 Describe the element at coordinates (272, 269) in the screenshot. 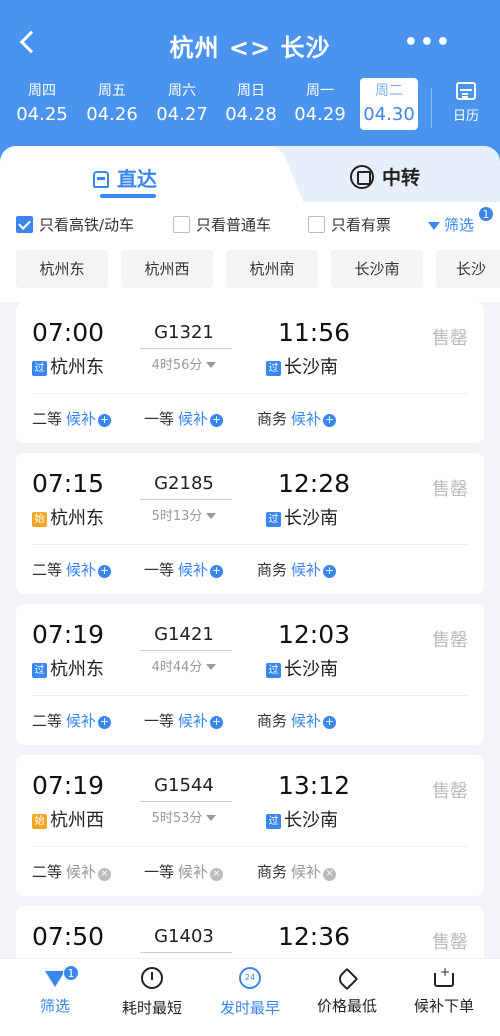

I see `station-chip: 杭州南` at that location.